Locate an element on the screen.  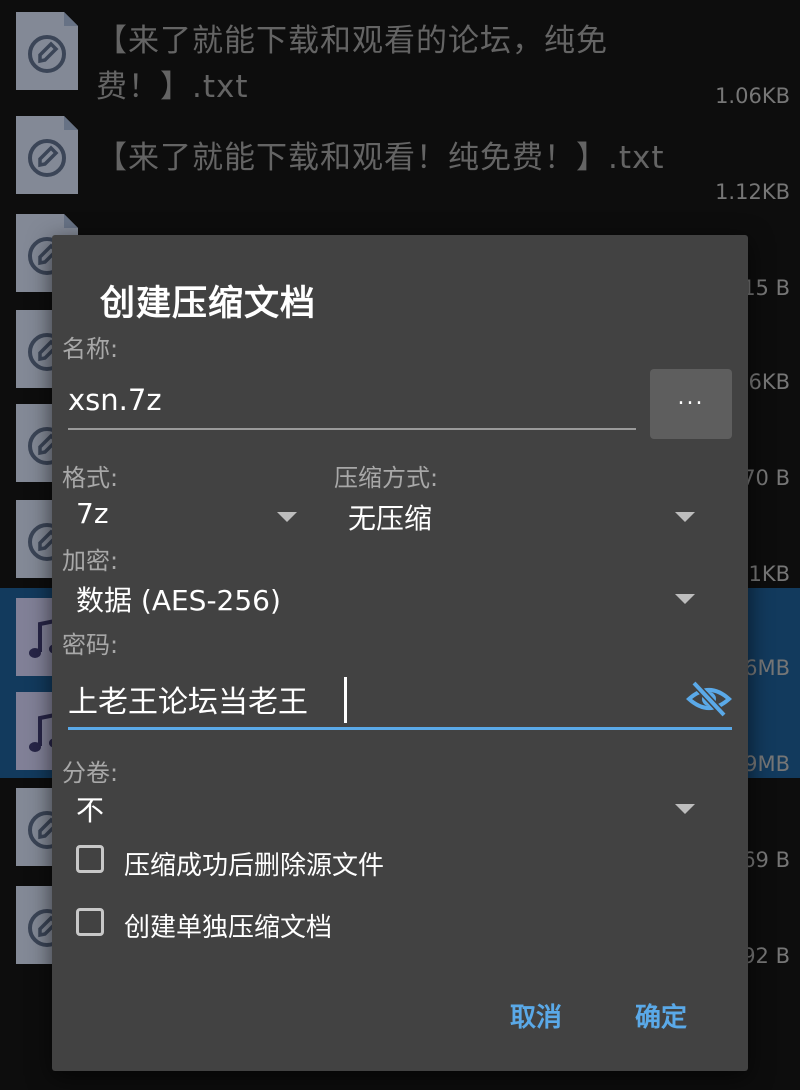
confirm-button: 确定 is located at coordinates (661, 1015).